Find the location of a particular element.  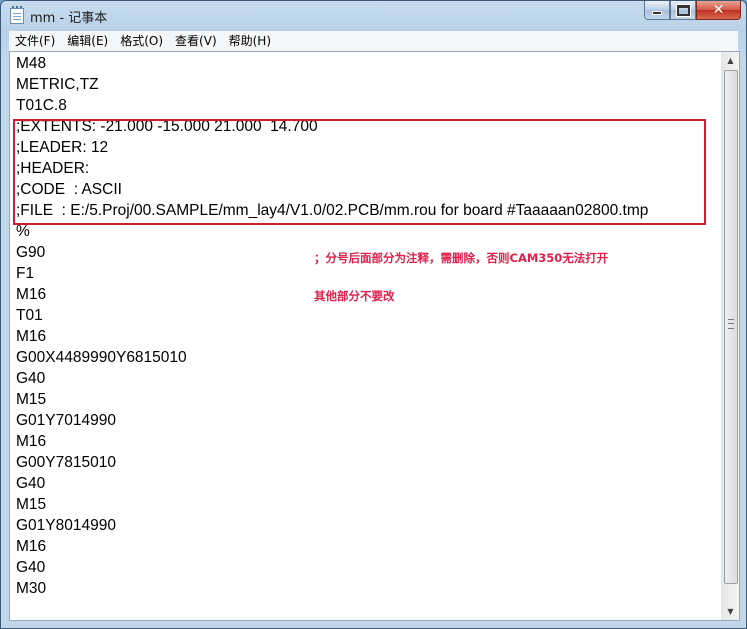

vertical-scrollbar: ▲ ▼ is located at coordinates (730, 336).